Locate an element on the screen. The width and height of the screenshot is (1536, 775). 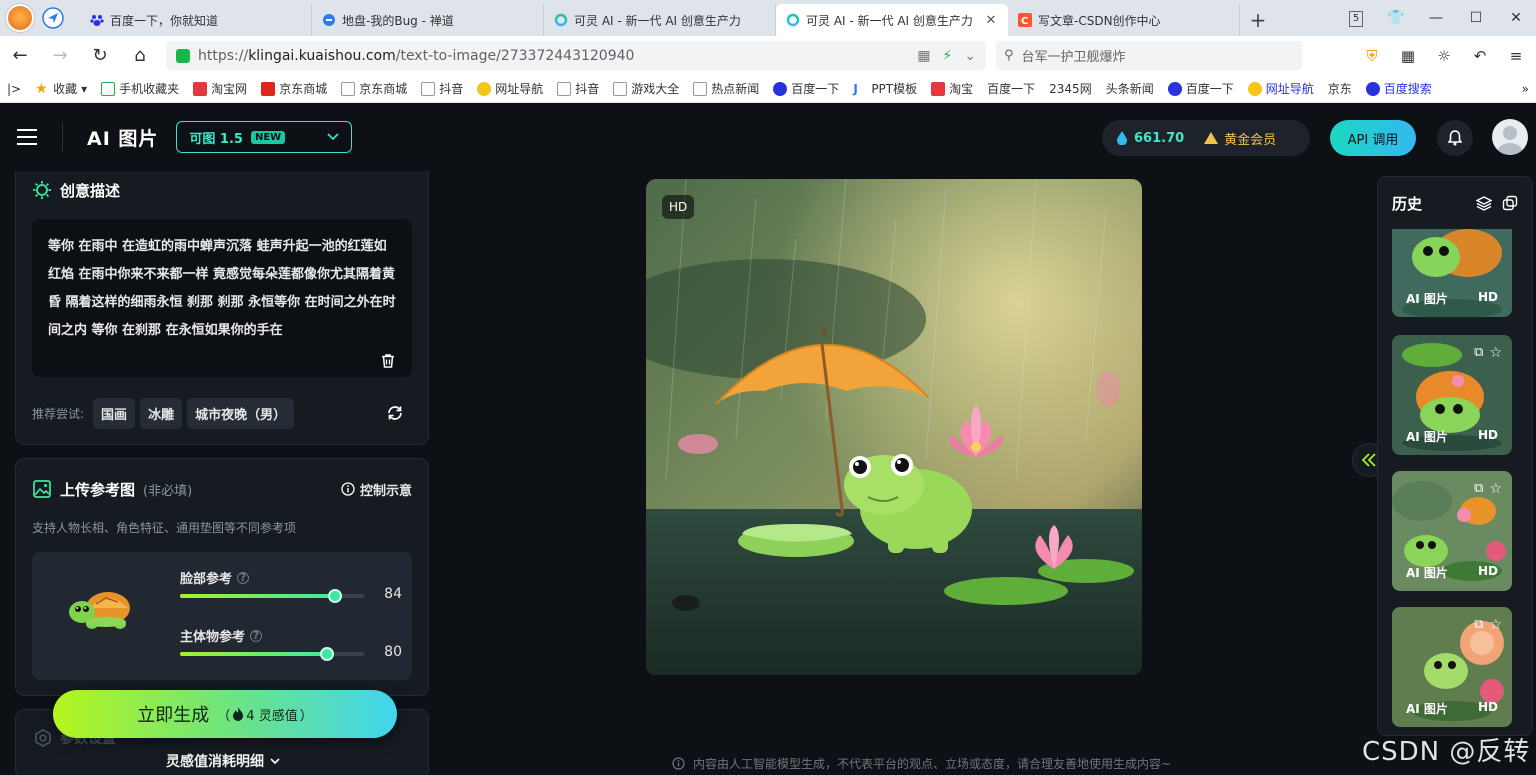
subject-reference-value: 80 is located at coordinates (393, 652).